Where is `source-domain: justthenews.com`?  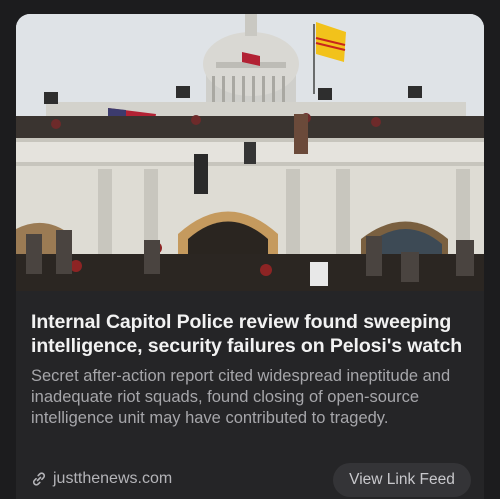
source-domain: justthenews.com is located at coordinates (112, 479).